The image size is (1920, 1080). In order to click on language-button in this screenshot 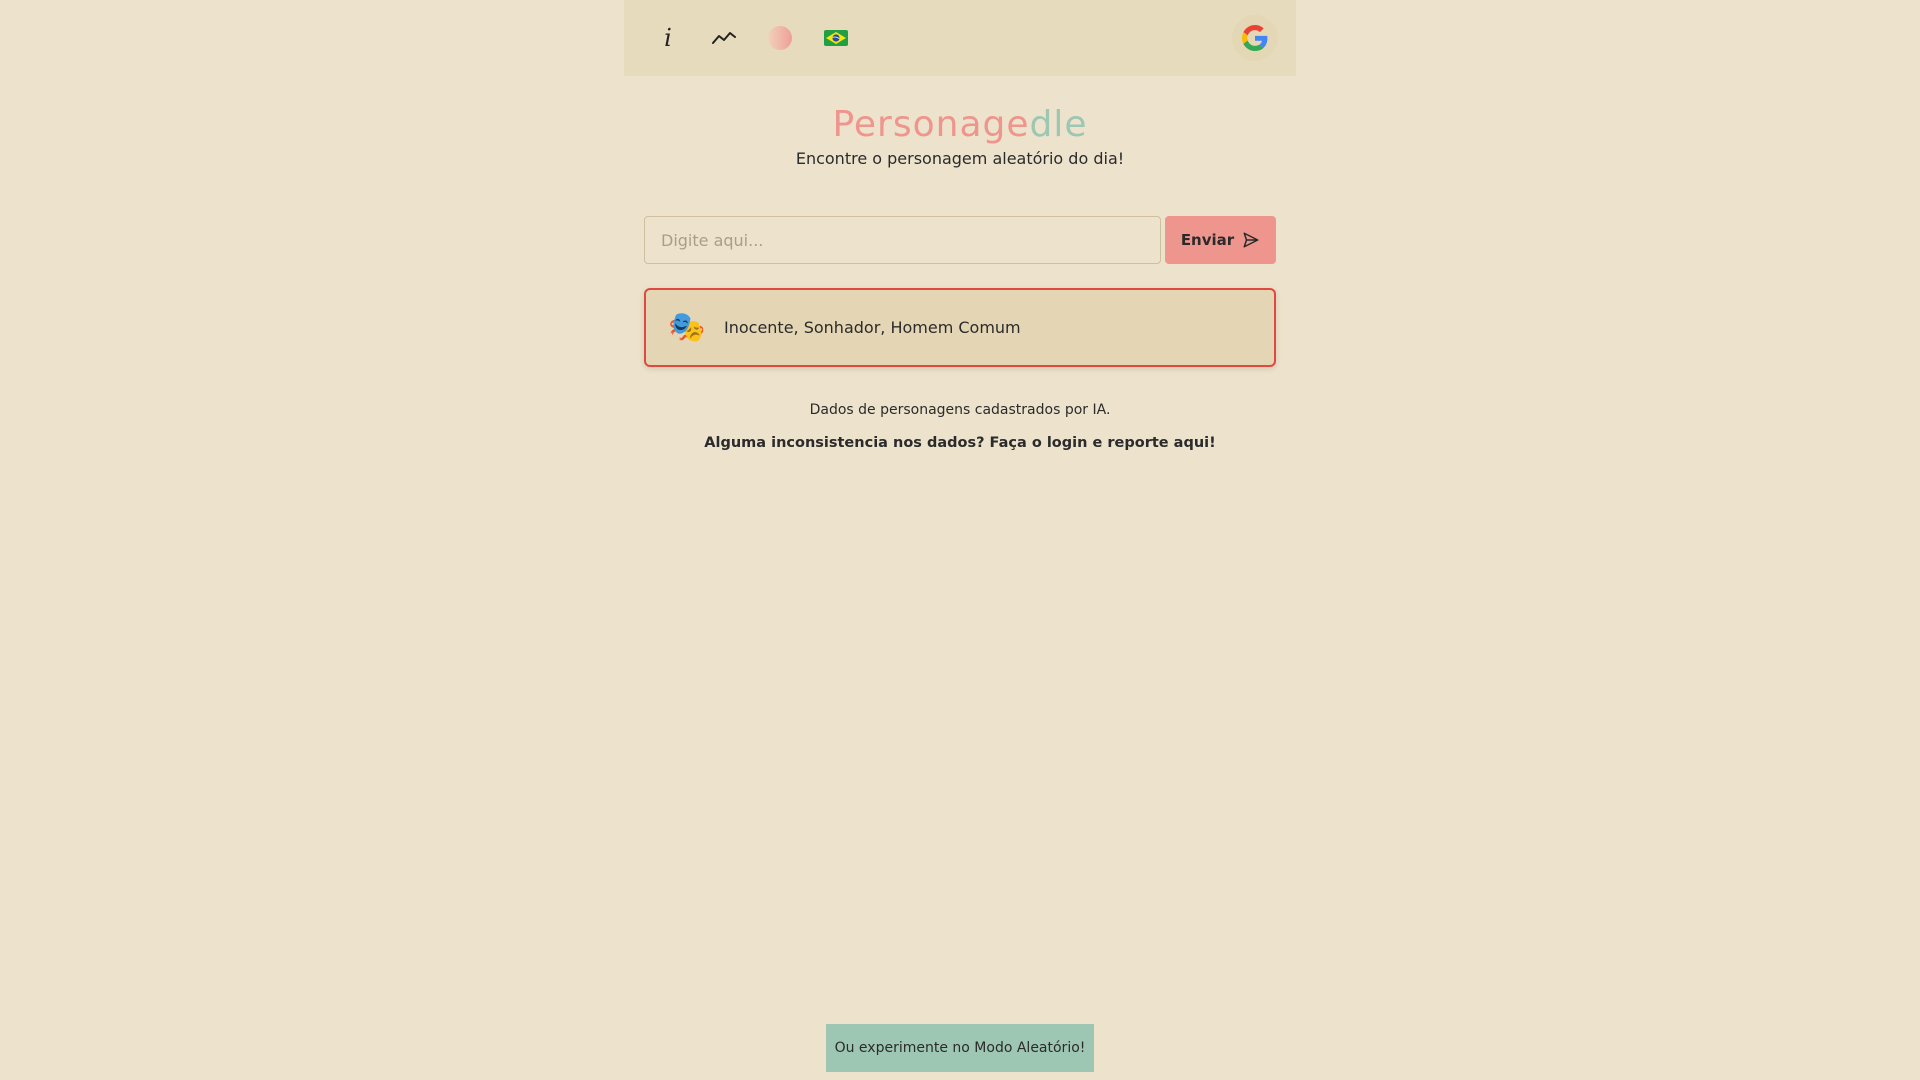, I will do `click(836, 38)`.